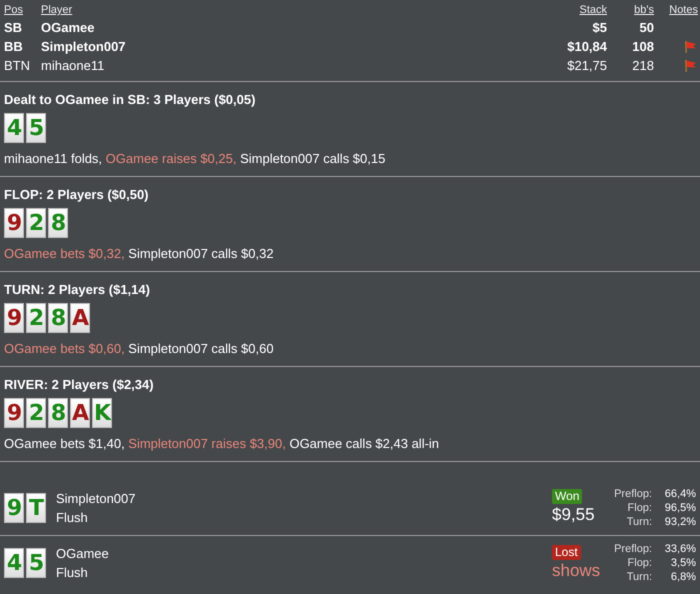  I want to click on equity-value: 96,5%, so click(680, 507).